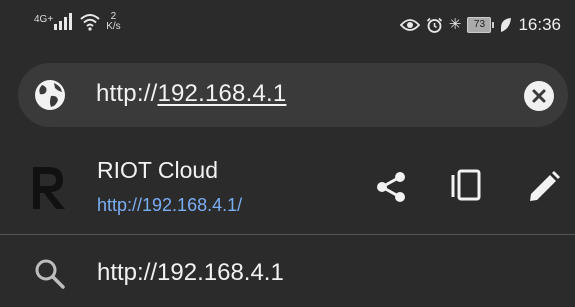 The width and height of the screenshot is (575, 307). Describe the element at coordinates (544, 187) in the screenshot. I see `edit-icon` at that location.